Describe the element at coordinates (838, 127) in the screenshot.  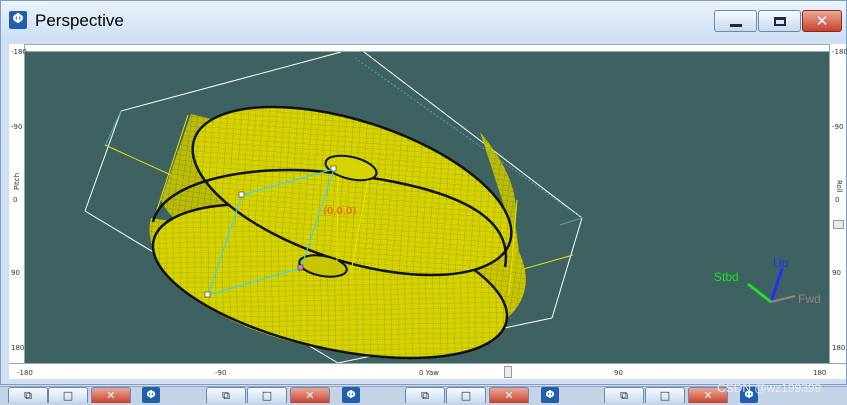
I see `roll-tick: -90` at that location.